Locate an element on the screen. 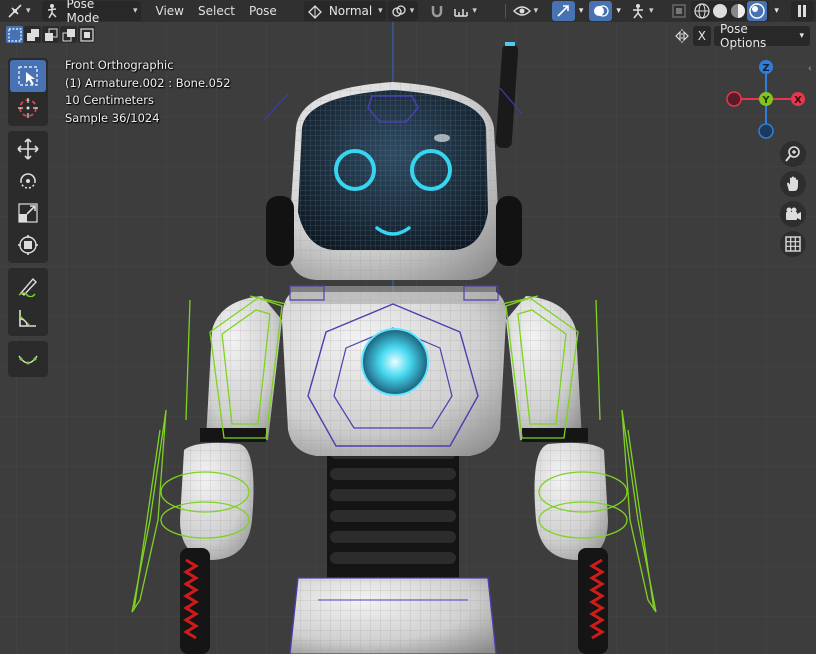 The width and height of the screenshot is (816, 654). pose-options-dropdown: Pose Options ▾ is located at coordinates (762, 36).